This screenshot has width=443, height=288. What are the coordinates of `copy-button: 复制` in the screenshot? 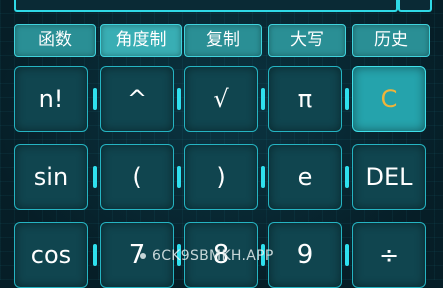 It's located at (223, 40).